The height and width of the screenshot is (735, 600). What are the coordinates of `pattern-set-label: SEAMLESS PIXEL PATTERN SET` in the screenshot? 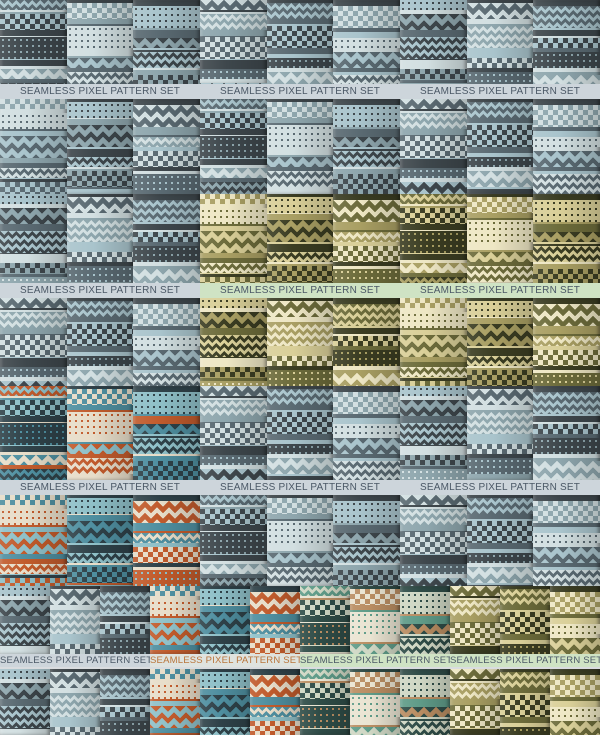 It's located at (226, 660).